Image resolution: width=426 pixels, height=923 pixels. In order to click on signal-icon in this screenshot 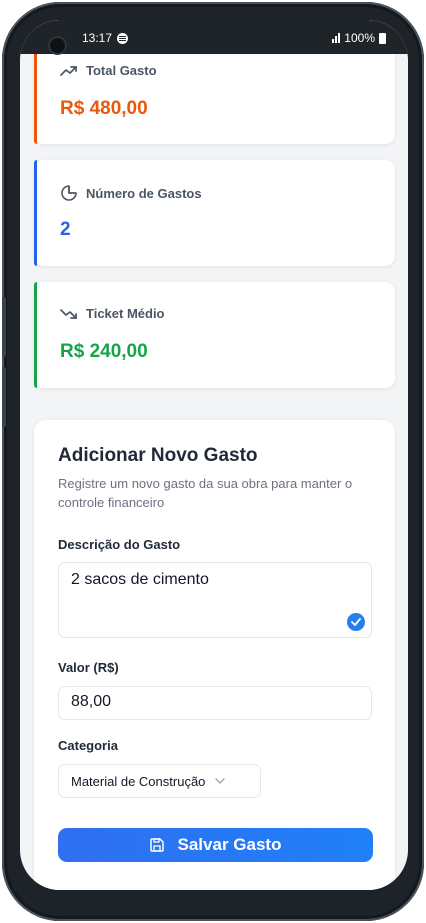, I will do `click(336, 38)`.